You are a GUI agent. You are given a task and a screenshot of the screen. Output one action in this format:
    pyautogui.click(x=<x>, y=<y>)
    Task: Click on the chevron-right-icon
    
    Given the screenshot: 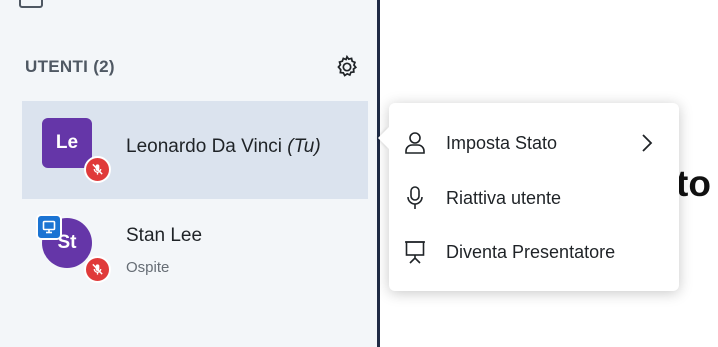 What is the action you would take?
    pyautogui.click(x=647, y=143)
    